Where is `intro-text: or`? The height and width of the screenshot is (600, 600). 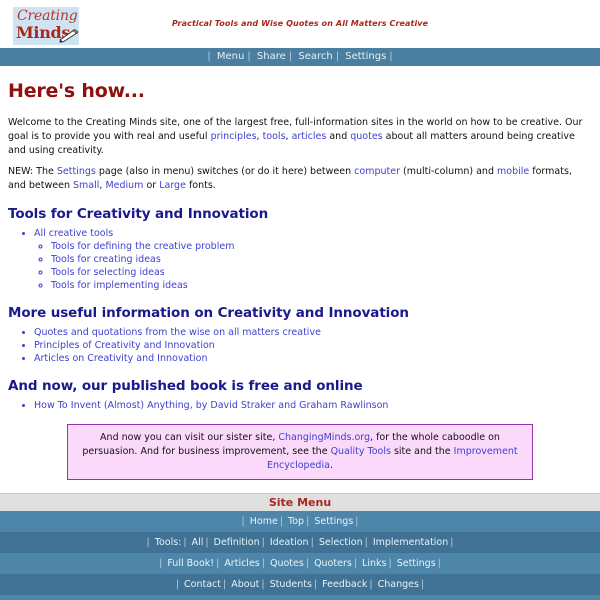
intro-text: or is located at coordinates (151, 185).